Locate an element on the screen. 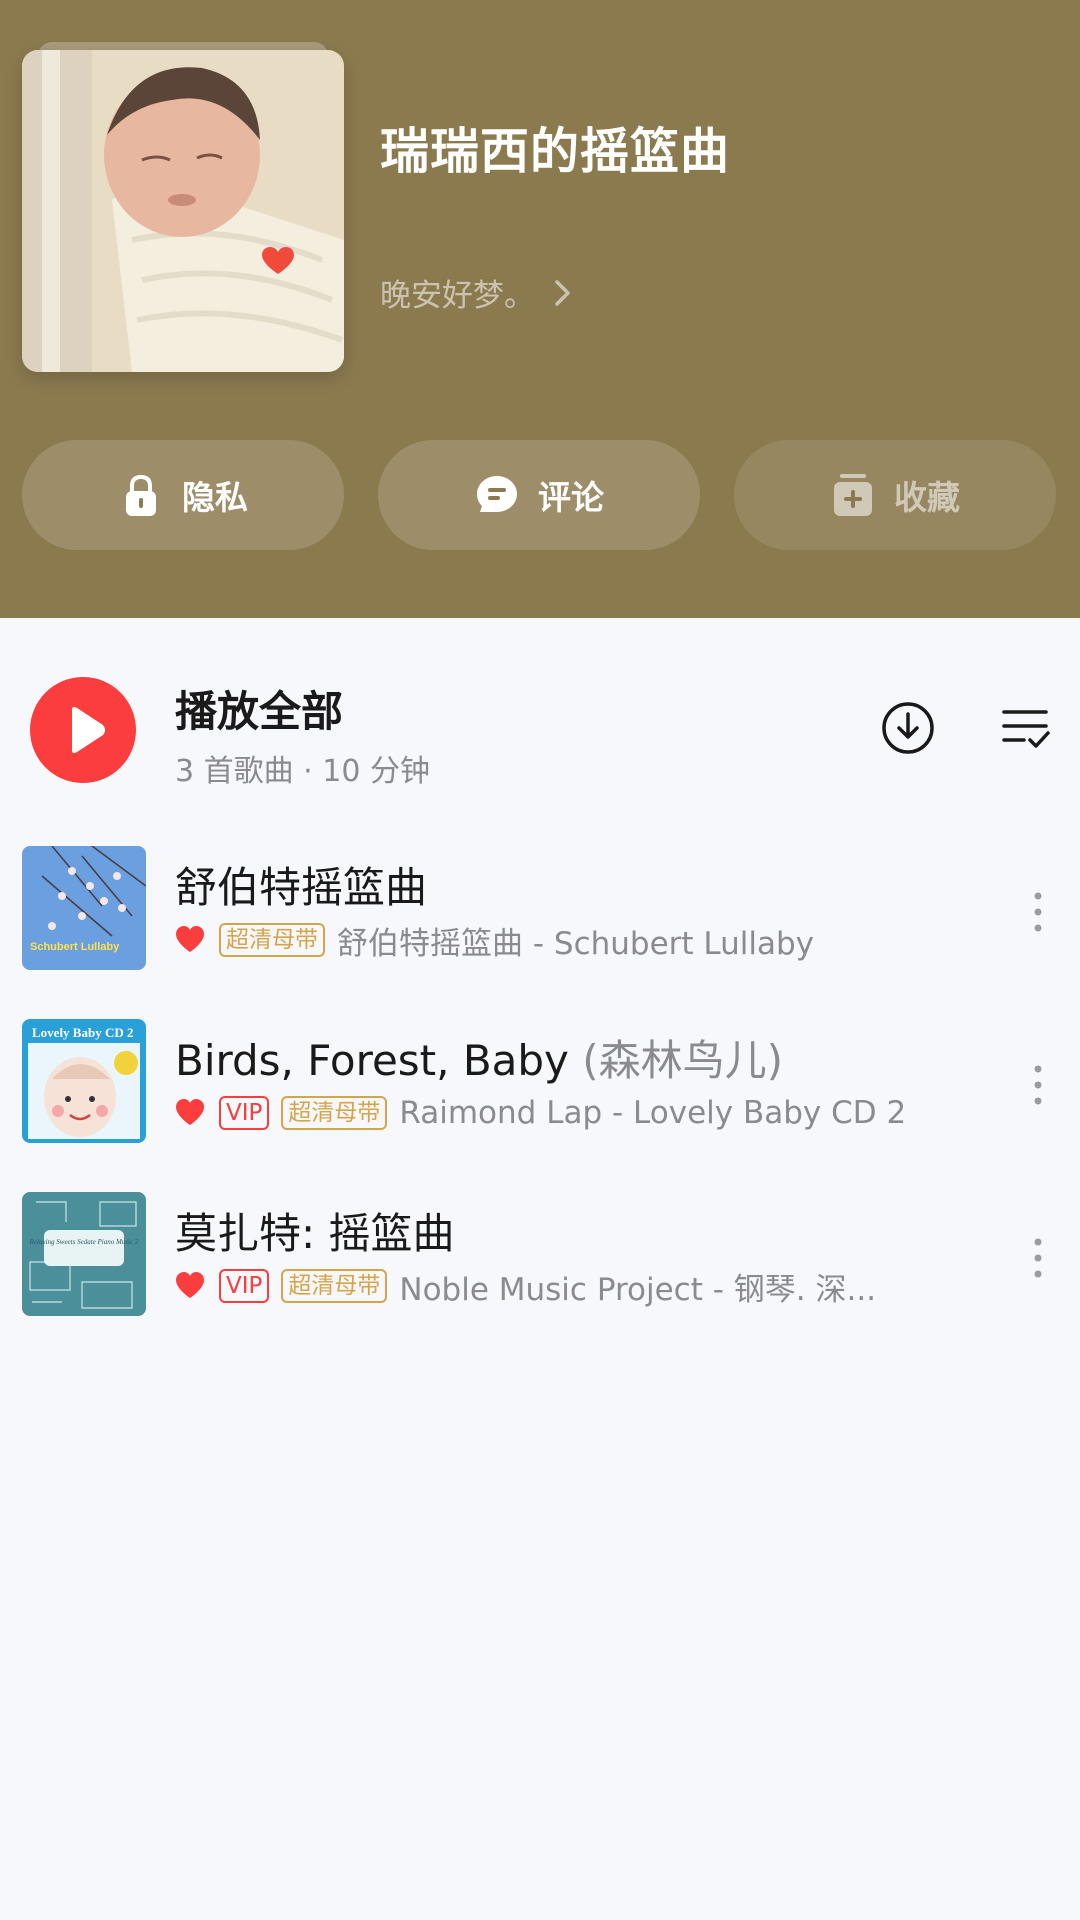 Image resolution: width=1080 pixels, height=1920 pixels. play-icon is located at coordinates (88, 730).